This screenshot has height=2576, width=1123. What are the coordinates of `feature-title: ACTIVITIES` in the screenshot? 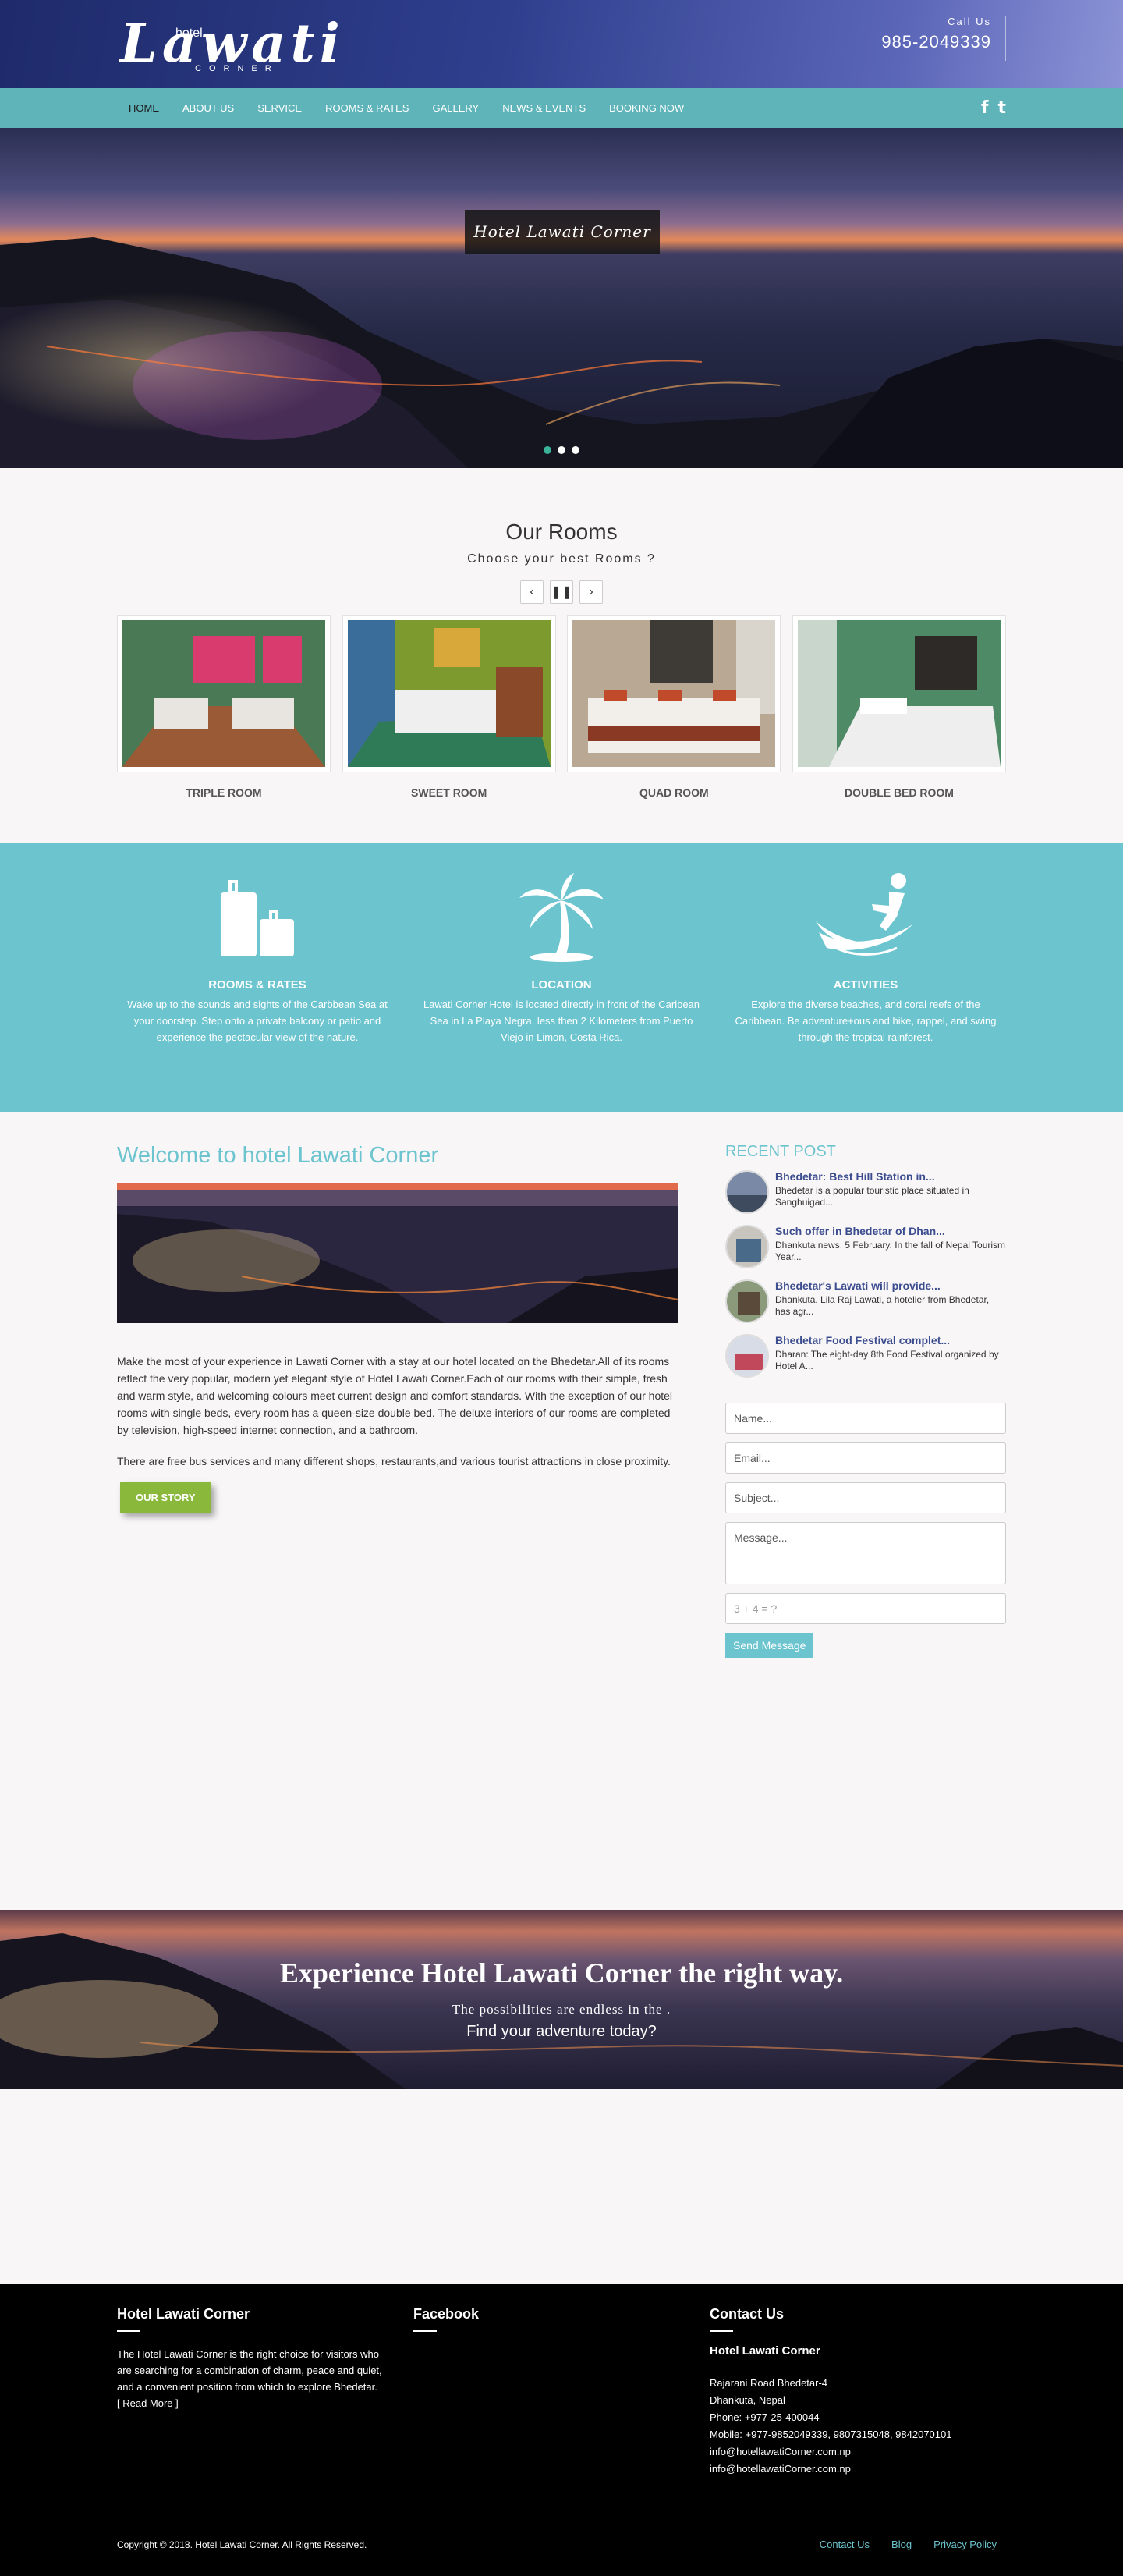 It's located at (866, 985).